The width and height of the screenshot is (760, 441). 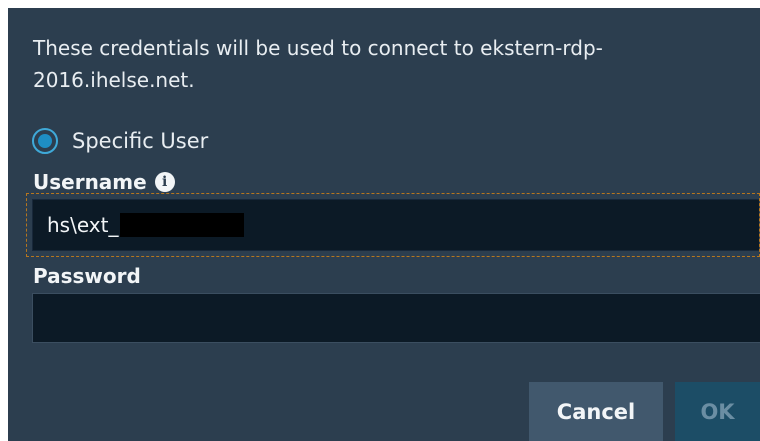 What do you see at coordinates (396, 318) in the screenshot?
I see `password-input` at bounding box center [396, 318].